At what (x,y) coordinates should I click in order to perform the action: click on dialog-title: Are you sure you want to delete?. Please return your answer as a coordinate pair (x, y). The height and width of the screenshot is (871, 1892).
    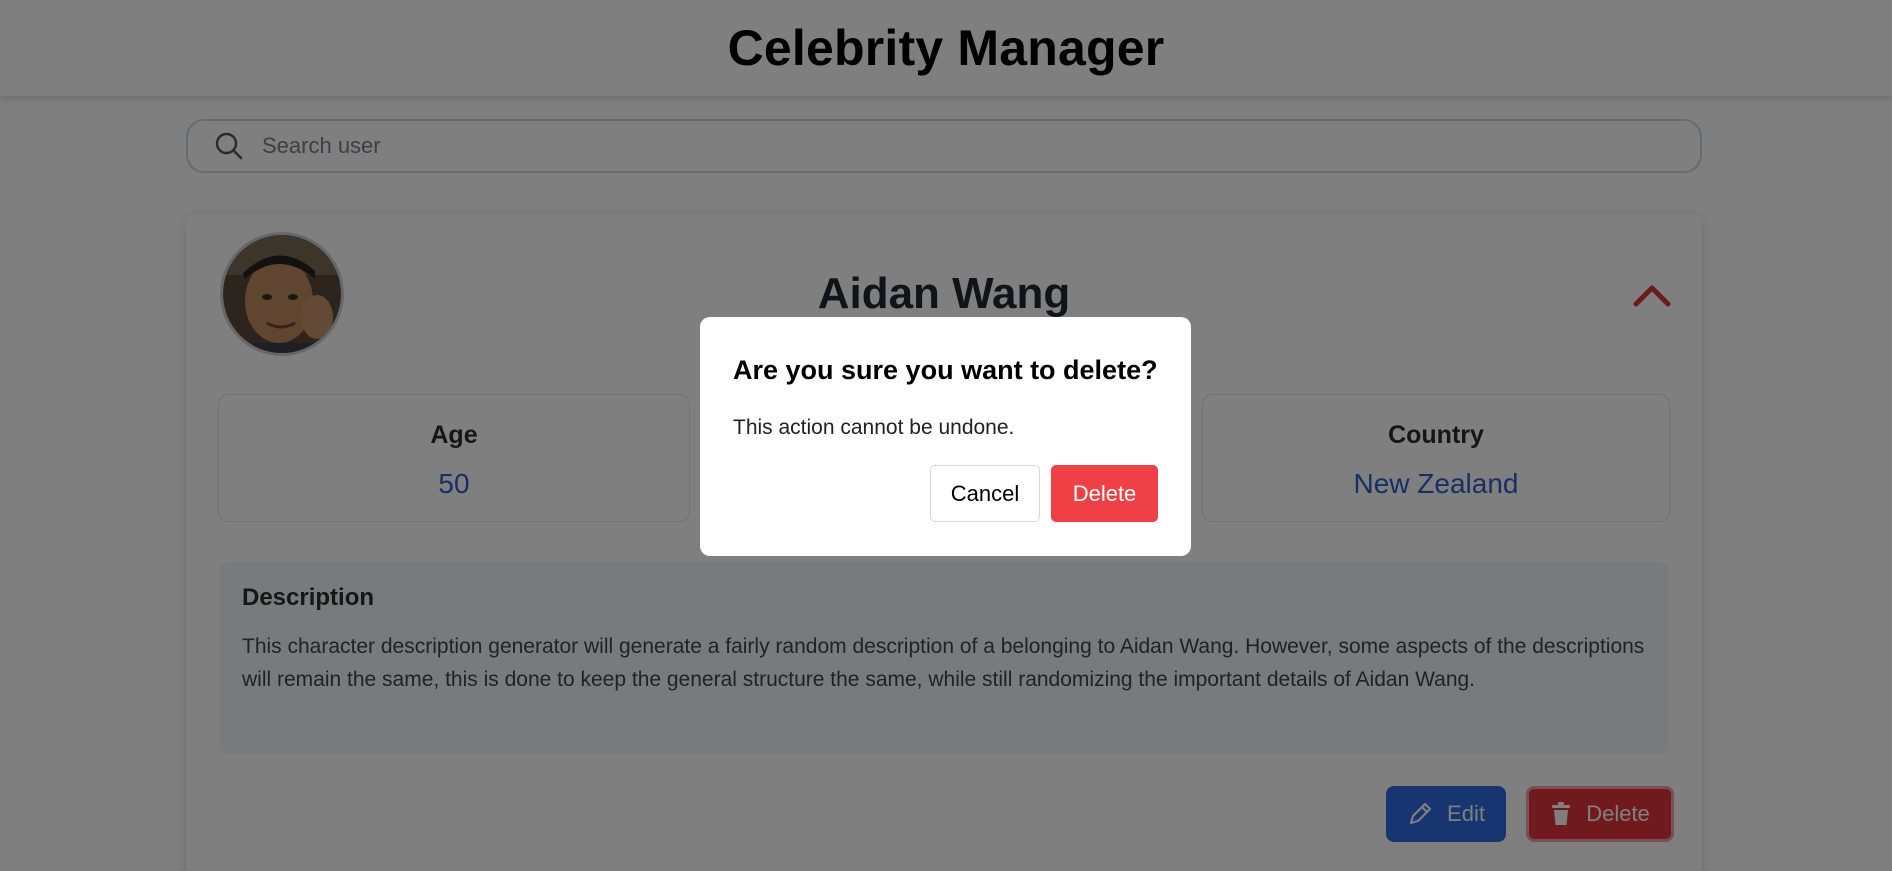
    Looking at the image, I should click on (945, 370).